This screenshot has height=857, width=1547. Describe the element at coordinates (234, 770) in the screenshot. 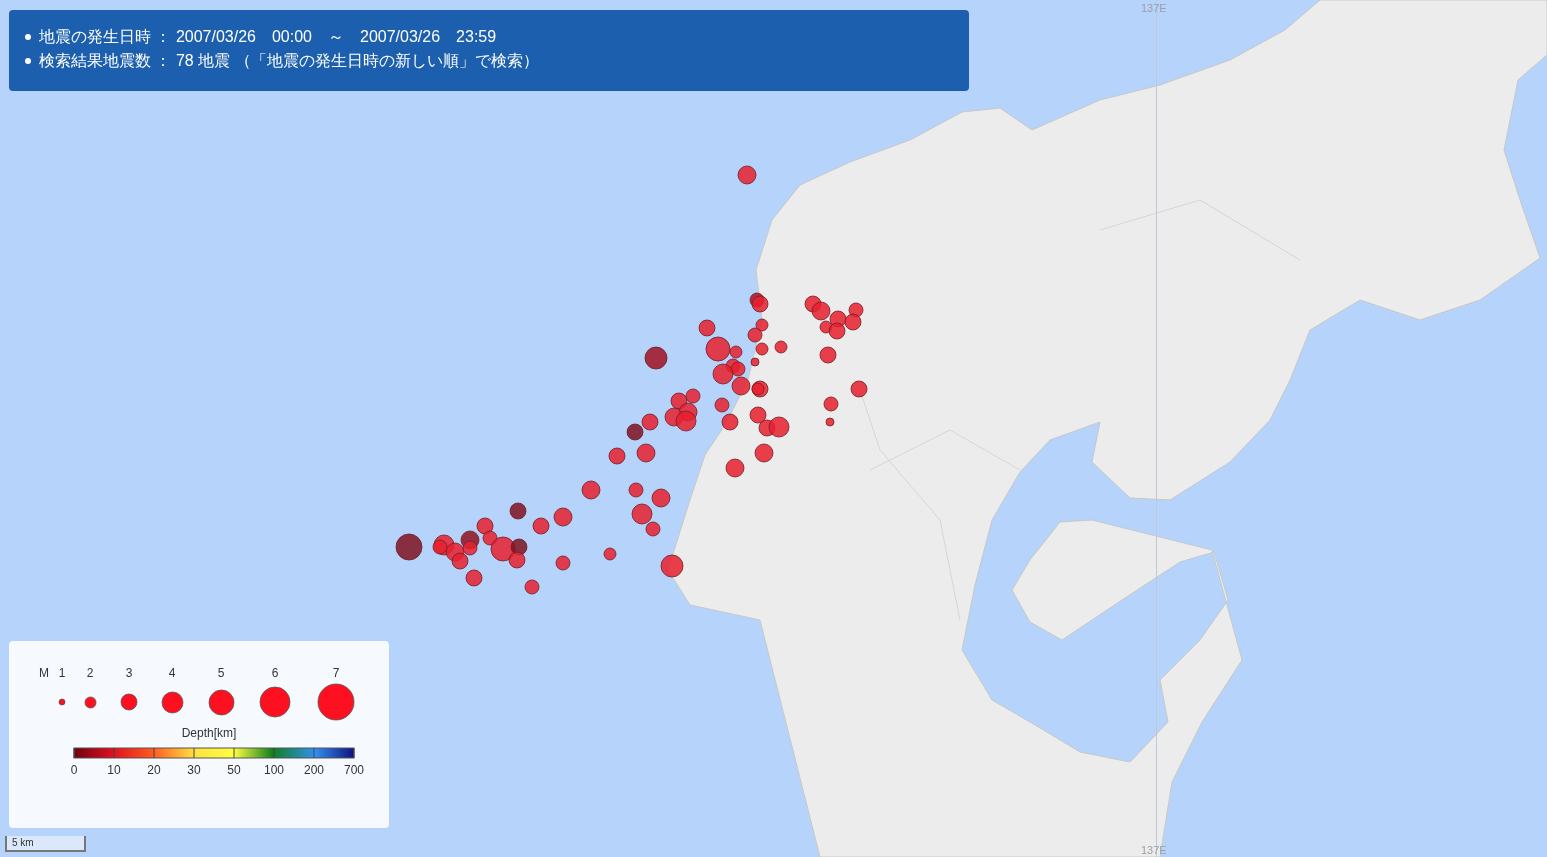

I see `depth-tick-label: 50` at that location.